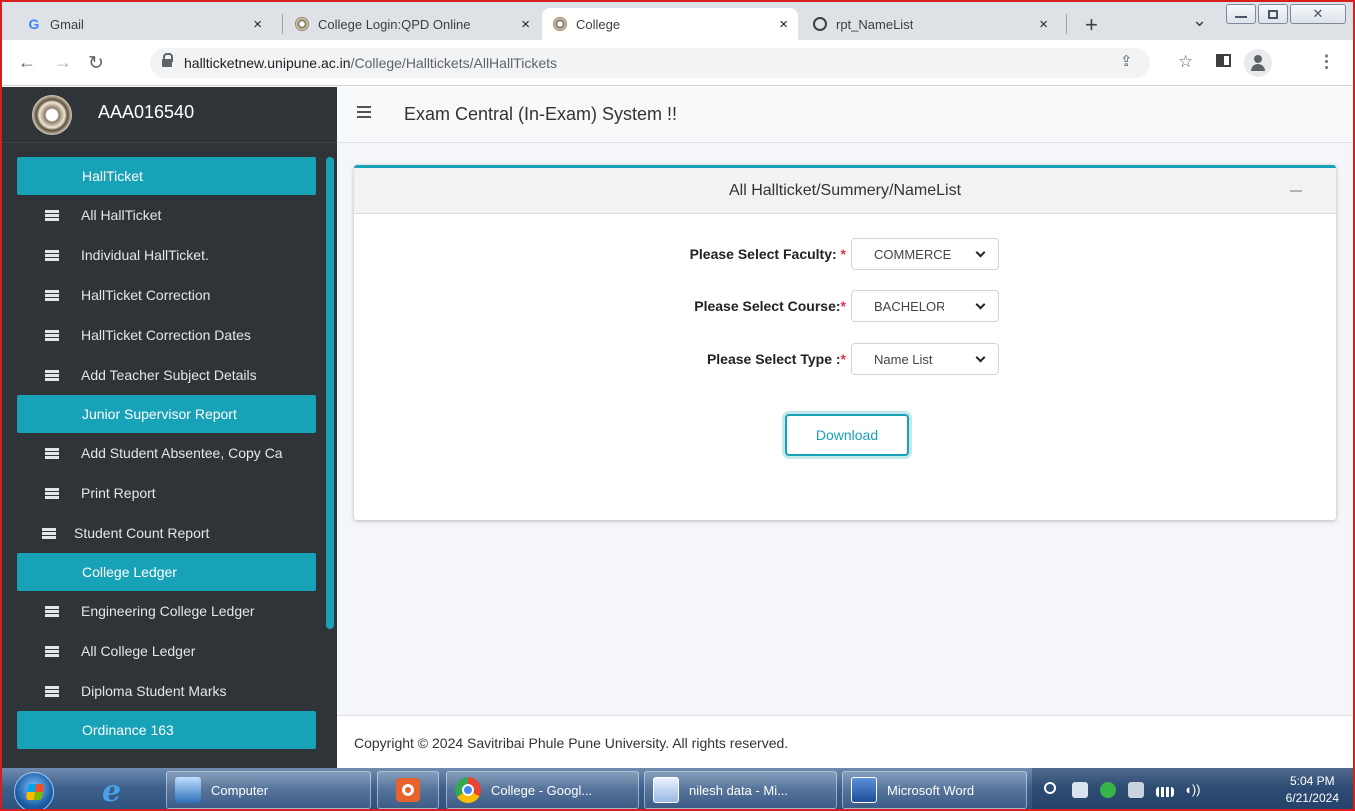 The height and width of the screenshot is (811, 1355). I want to click on new-tab-button: +, so click(1091, 25).